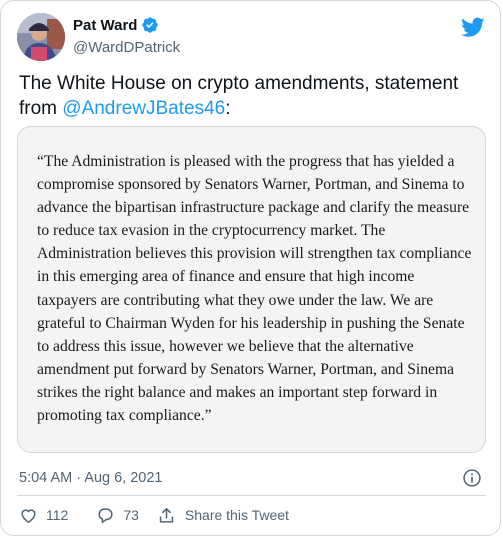 The height and width of the screenshot is (538, 503). What do you see at coordinates (472, 478) in the screenshot?
I see `info-icon` at bounding box center [472, 478].